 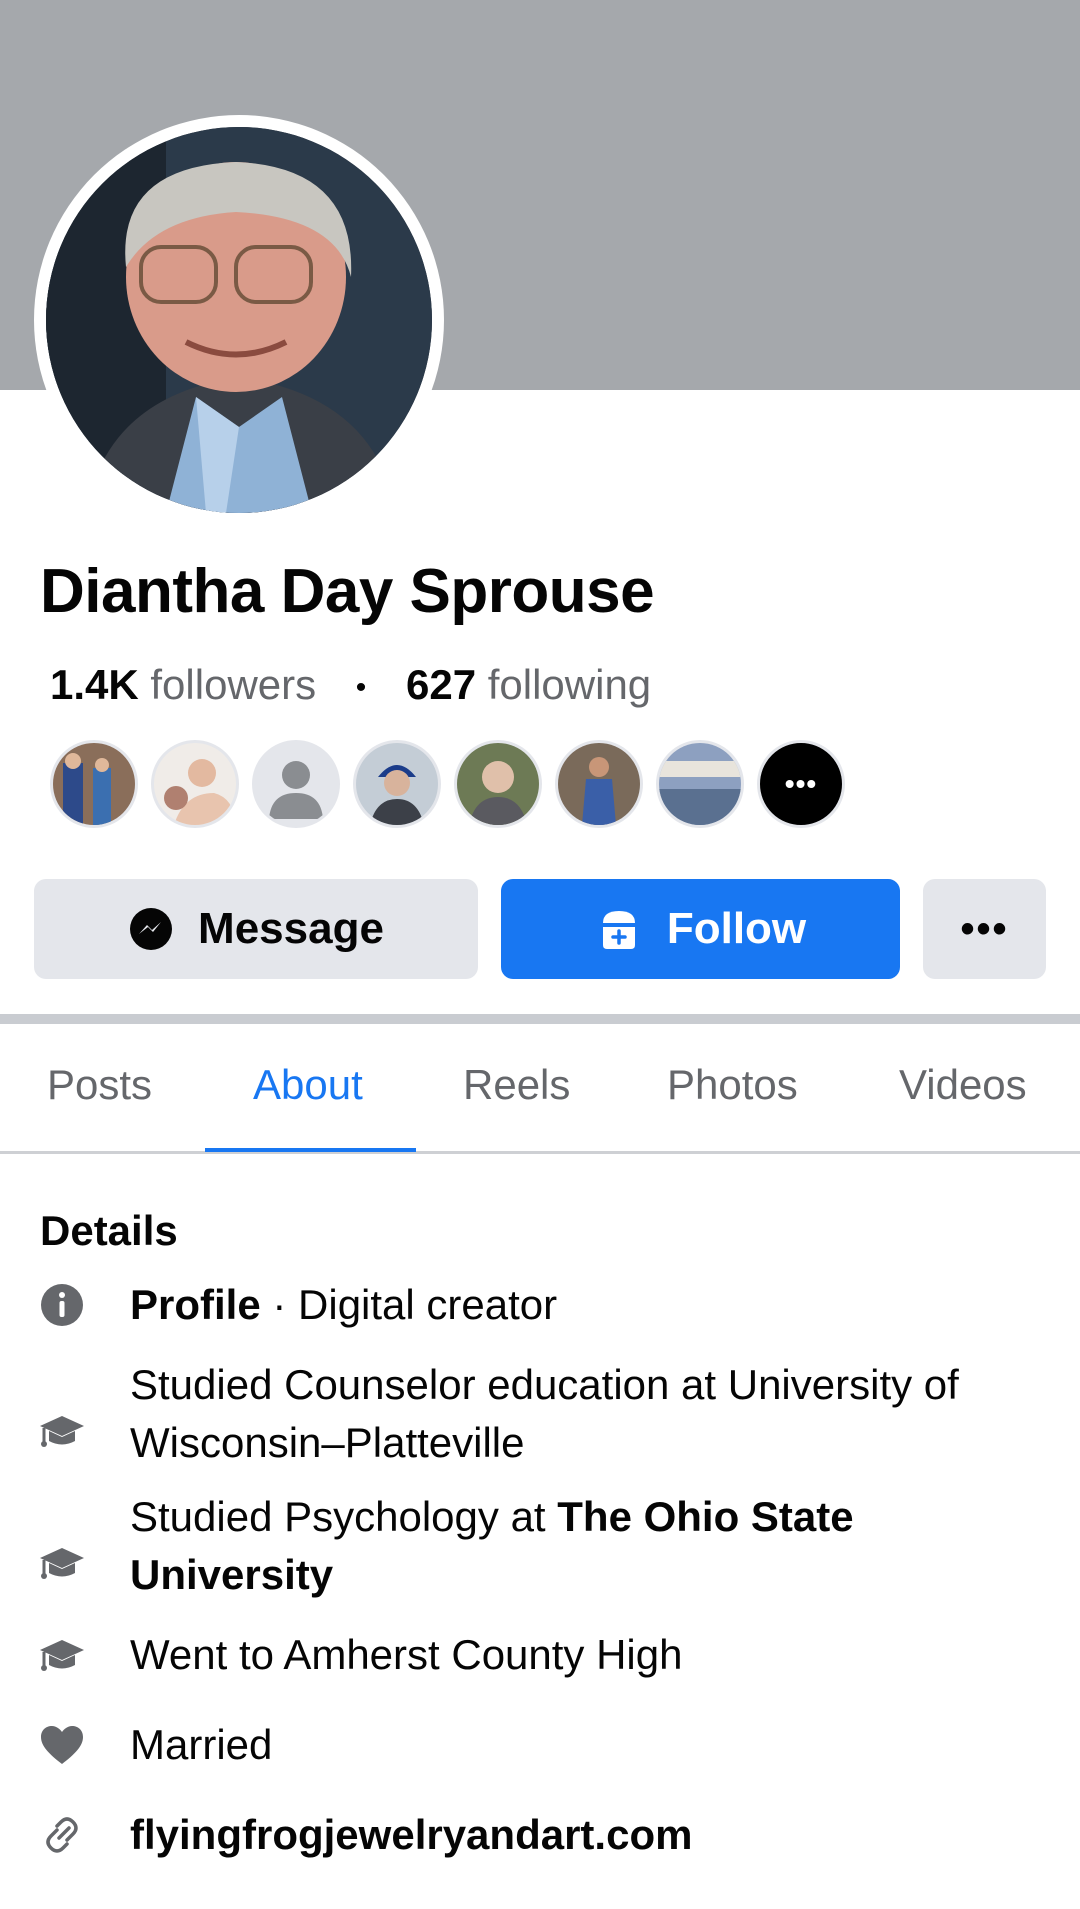 What do you see at coordinates (350, 685) in the screenshot?
I see `follow-stats: 1.4K followers • 627 following` at bounding box center [350, 685].